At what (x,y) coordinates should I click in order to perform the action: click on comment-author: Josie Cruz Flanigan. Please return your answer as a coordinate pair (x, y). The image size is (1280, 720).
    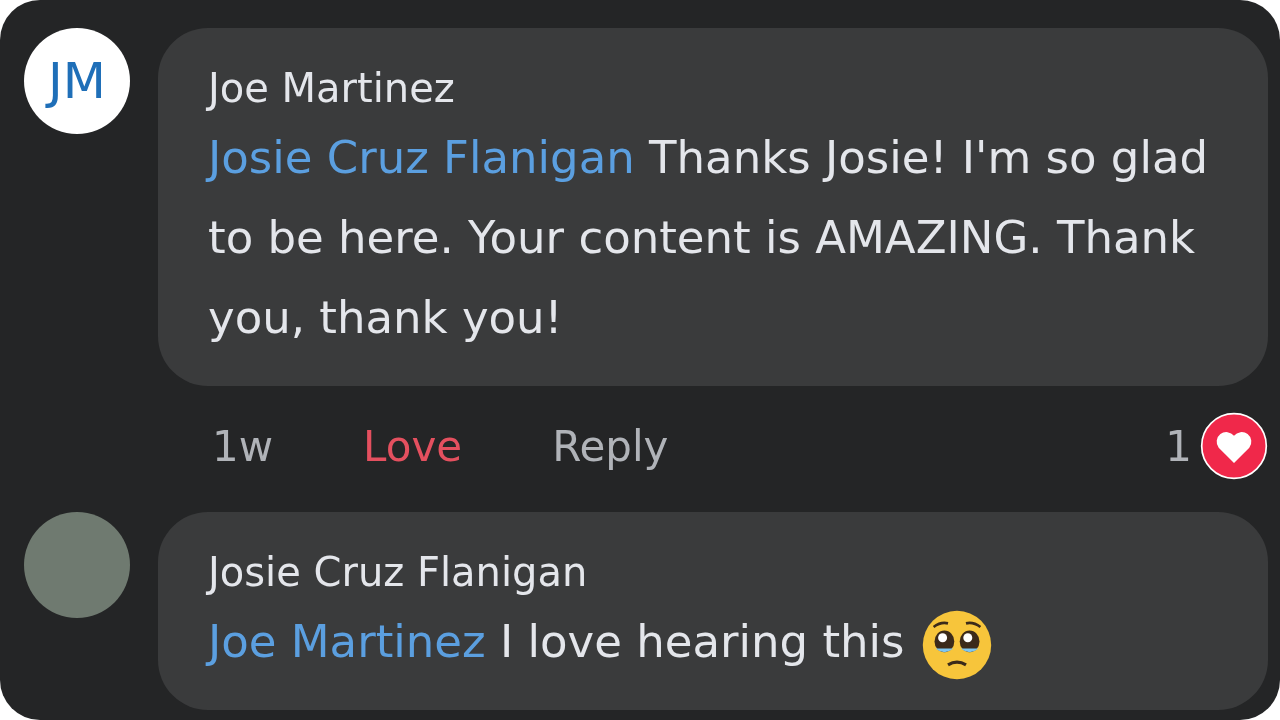
    Looking at the image, I should click on (718, 572).